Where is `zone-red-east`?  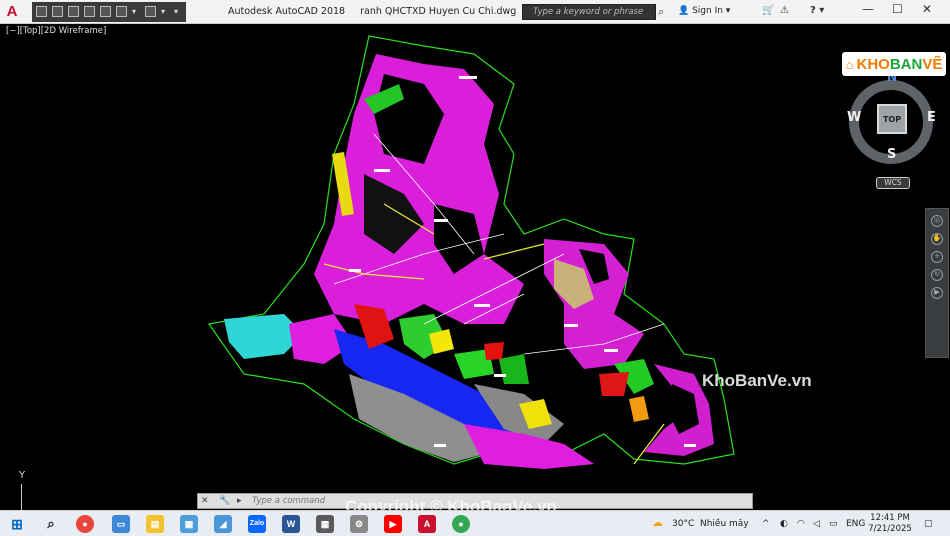 zone-red-east is located at coordinates (614, 384).